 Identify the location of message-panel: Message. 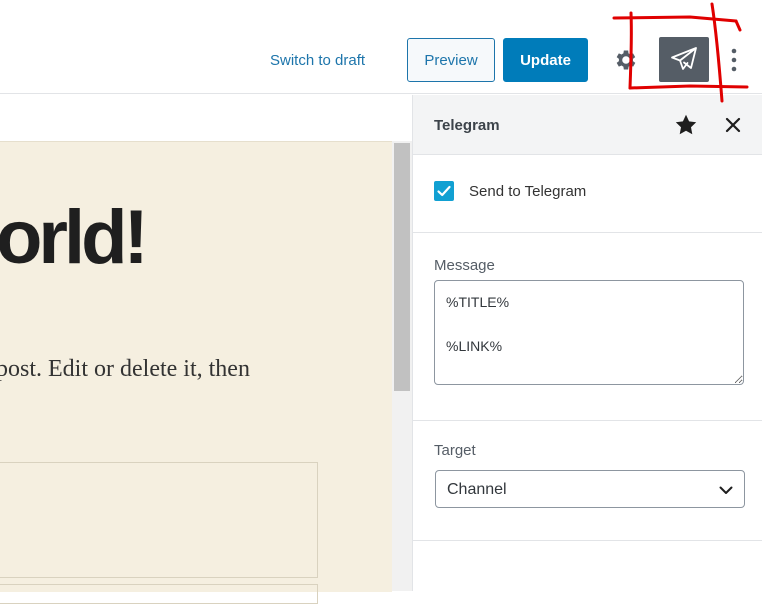
(587, 327).